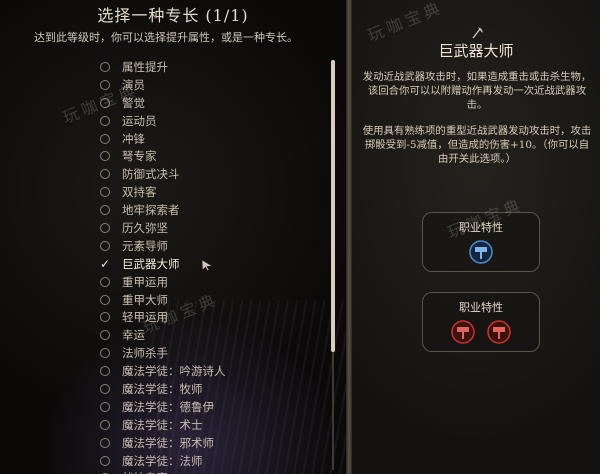  I want to click on feat-option: 运动员, so click(163, 121).